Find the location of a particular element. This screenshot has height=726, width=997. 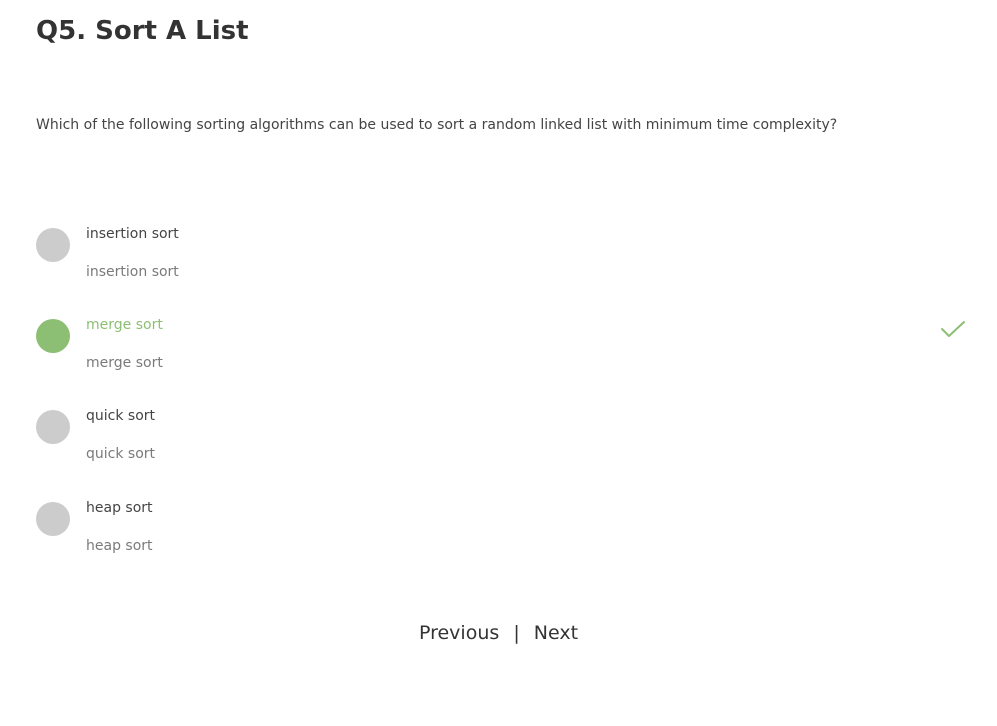

option-sublabel: merge sort is located at coordinates (124, 363).